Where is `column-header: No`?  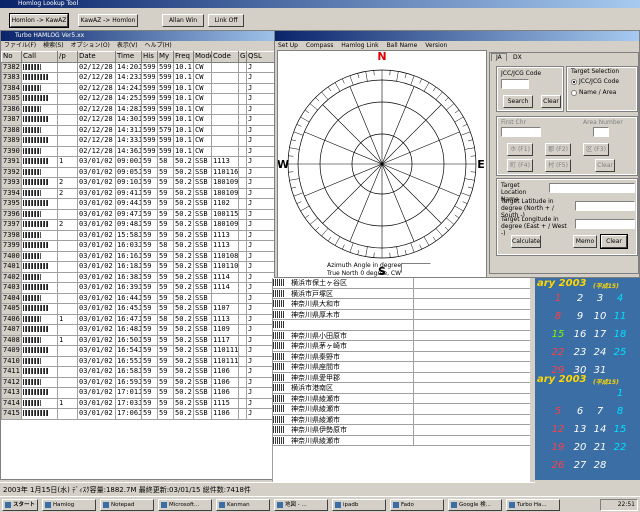
column-header: No is located at coordinates (11, 57).